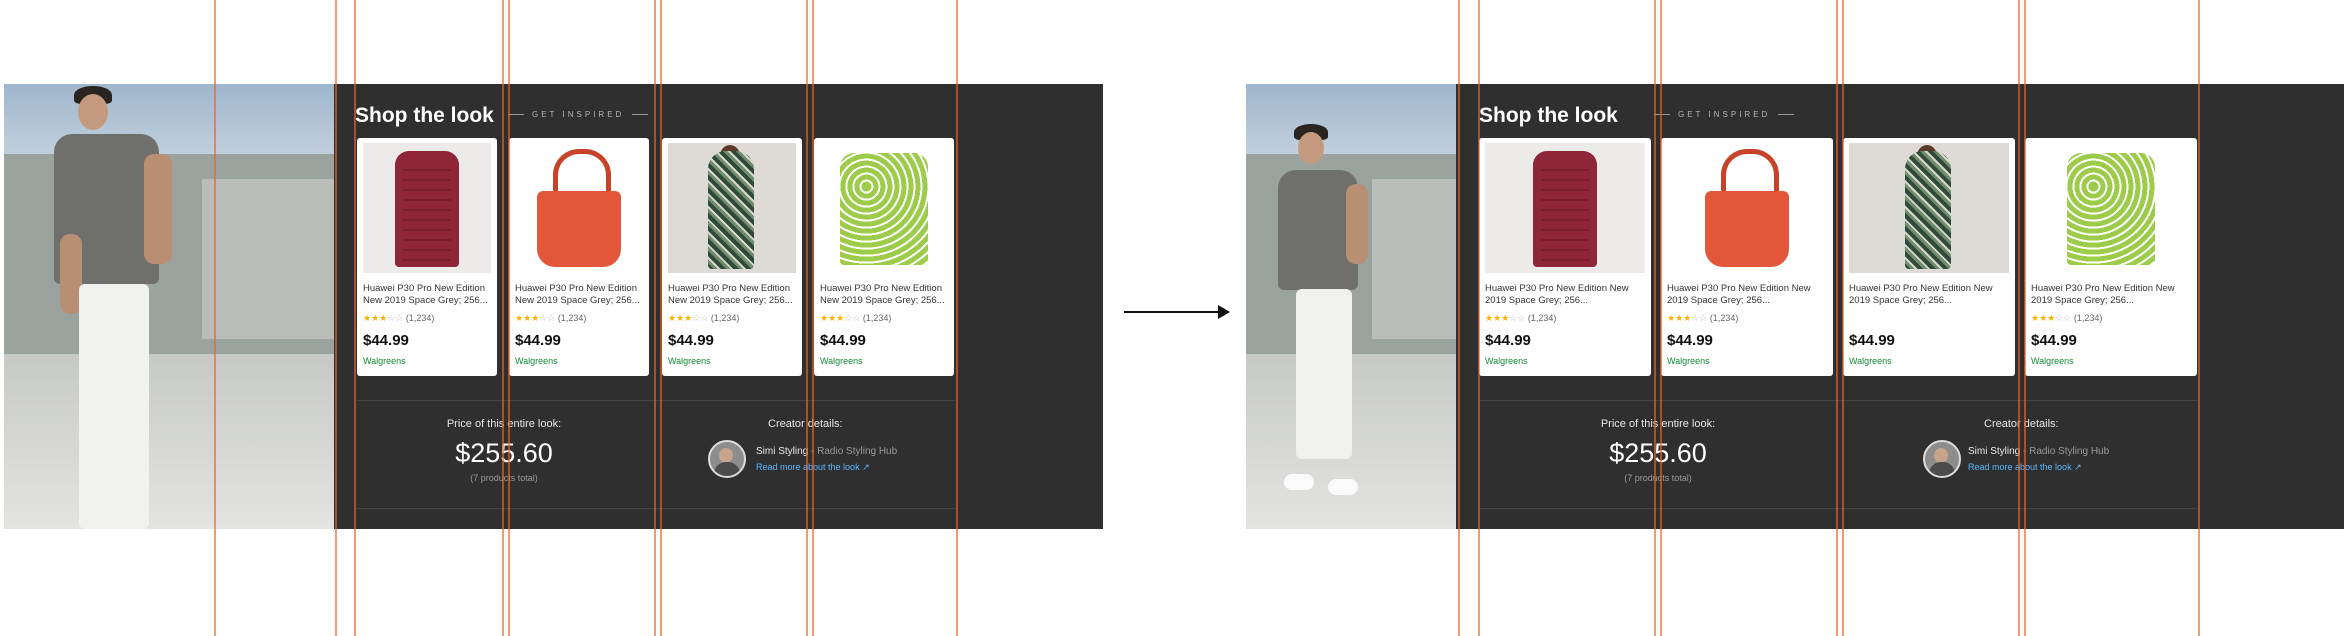 The image size is (2346, 636). What do you see at coordinates (1224, 312) in the screenshot?
I see `arrow-head-icon` at bounding box center [1224, 312].